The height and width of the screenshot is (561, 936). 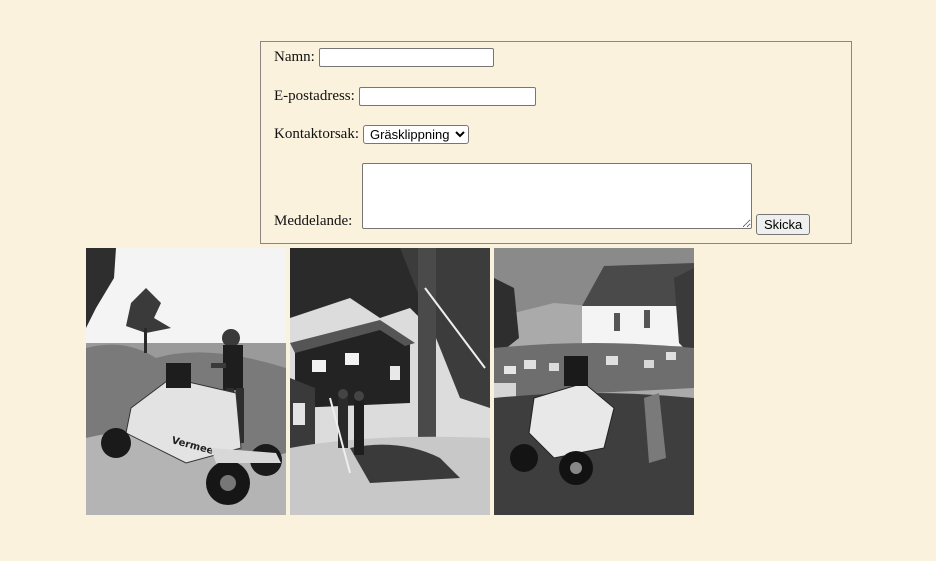 I want to click on name-field, so click(x=406, y=57).